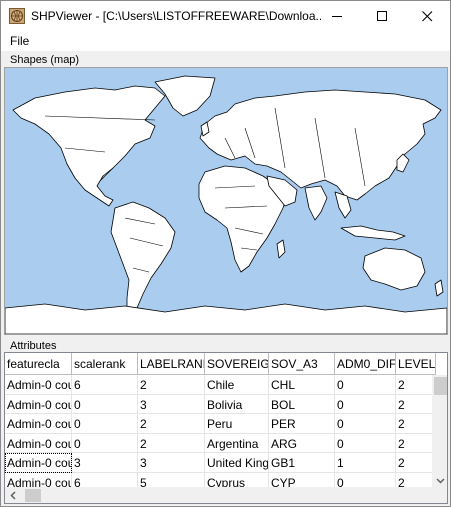 The height and width of the screenshot is (507, 451). I want to click on land-antarctica, so click(226, 319).